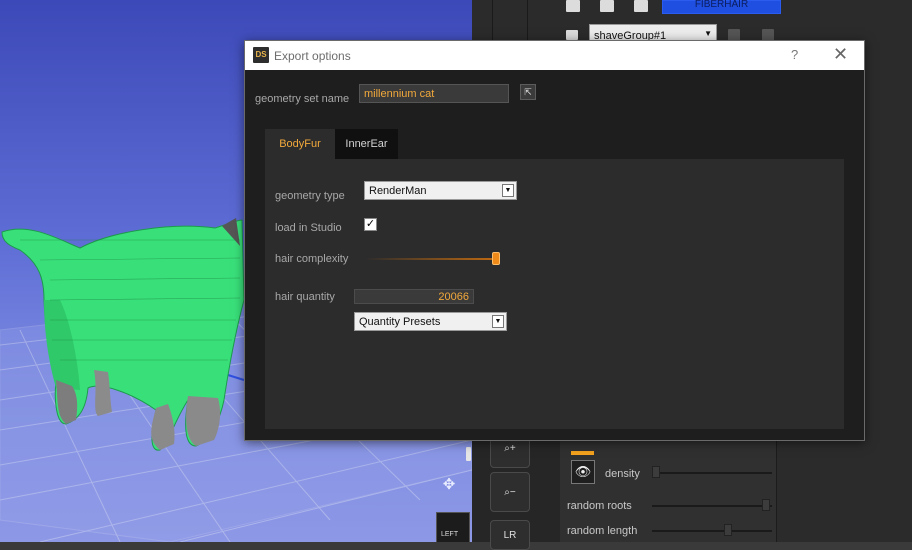 The height and width of the screenshot is (550, 912). I want to click on random-roots-slider, so click(712, 506).